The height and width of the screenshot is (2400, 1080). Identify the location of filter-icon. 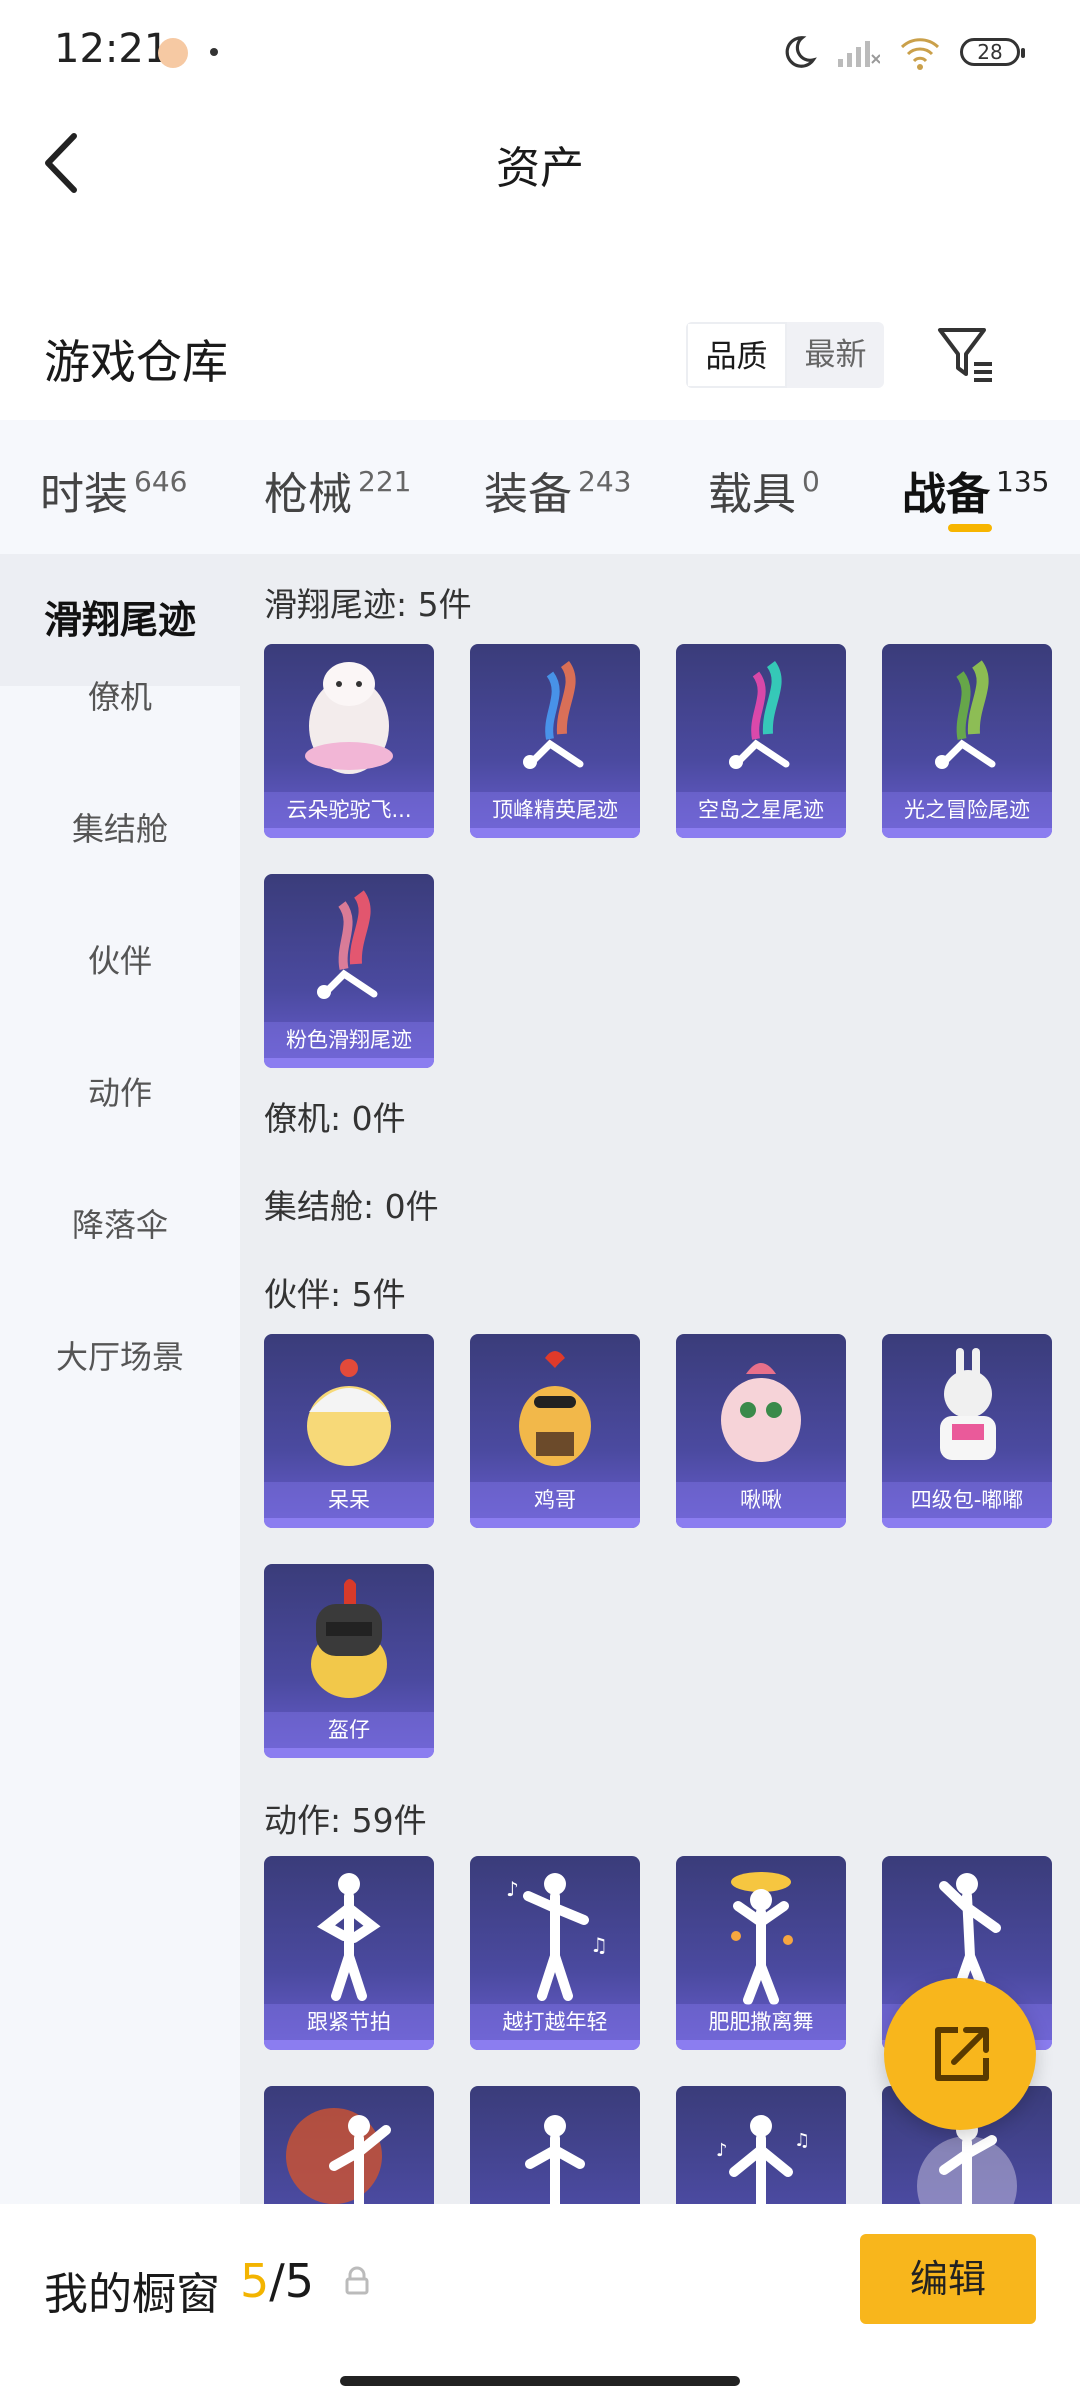
(965, 355).